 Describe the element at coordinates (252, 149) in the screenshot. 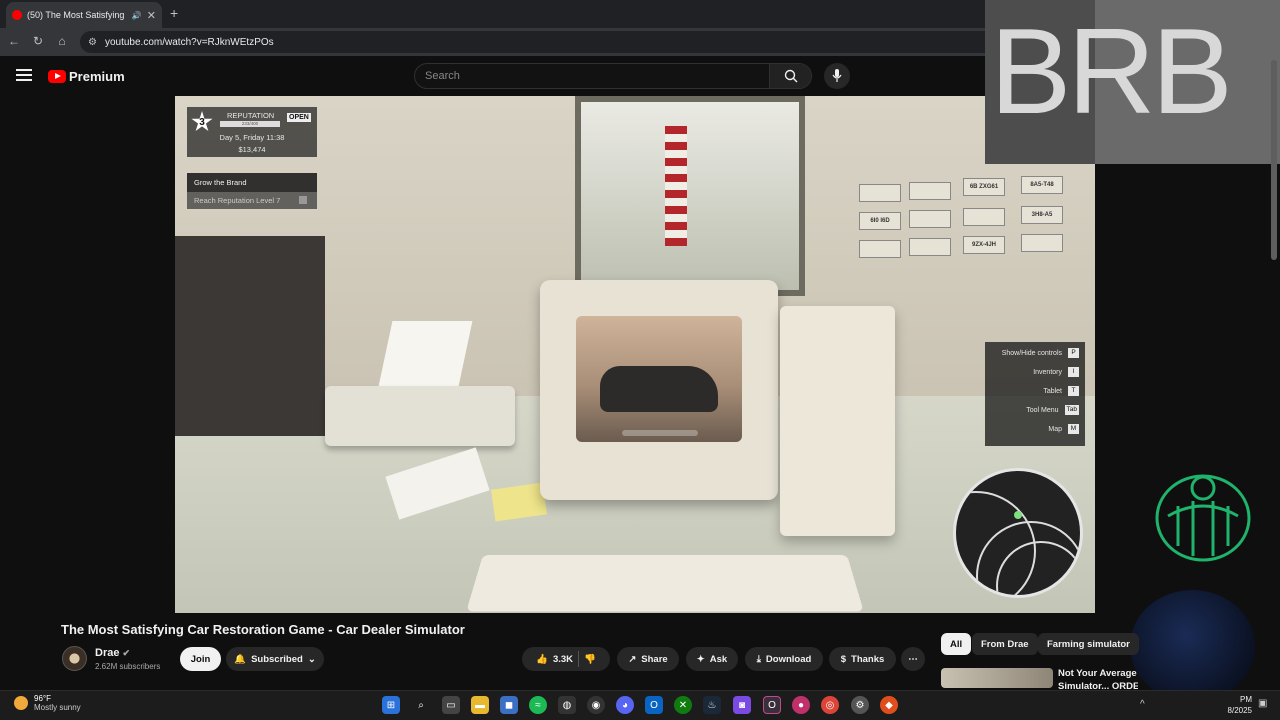

I see `cash-amount: $13,474` at that location.